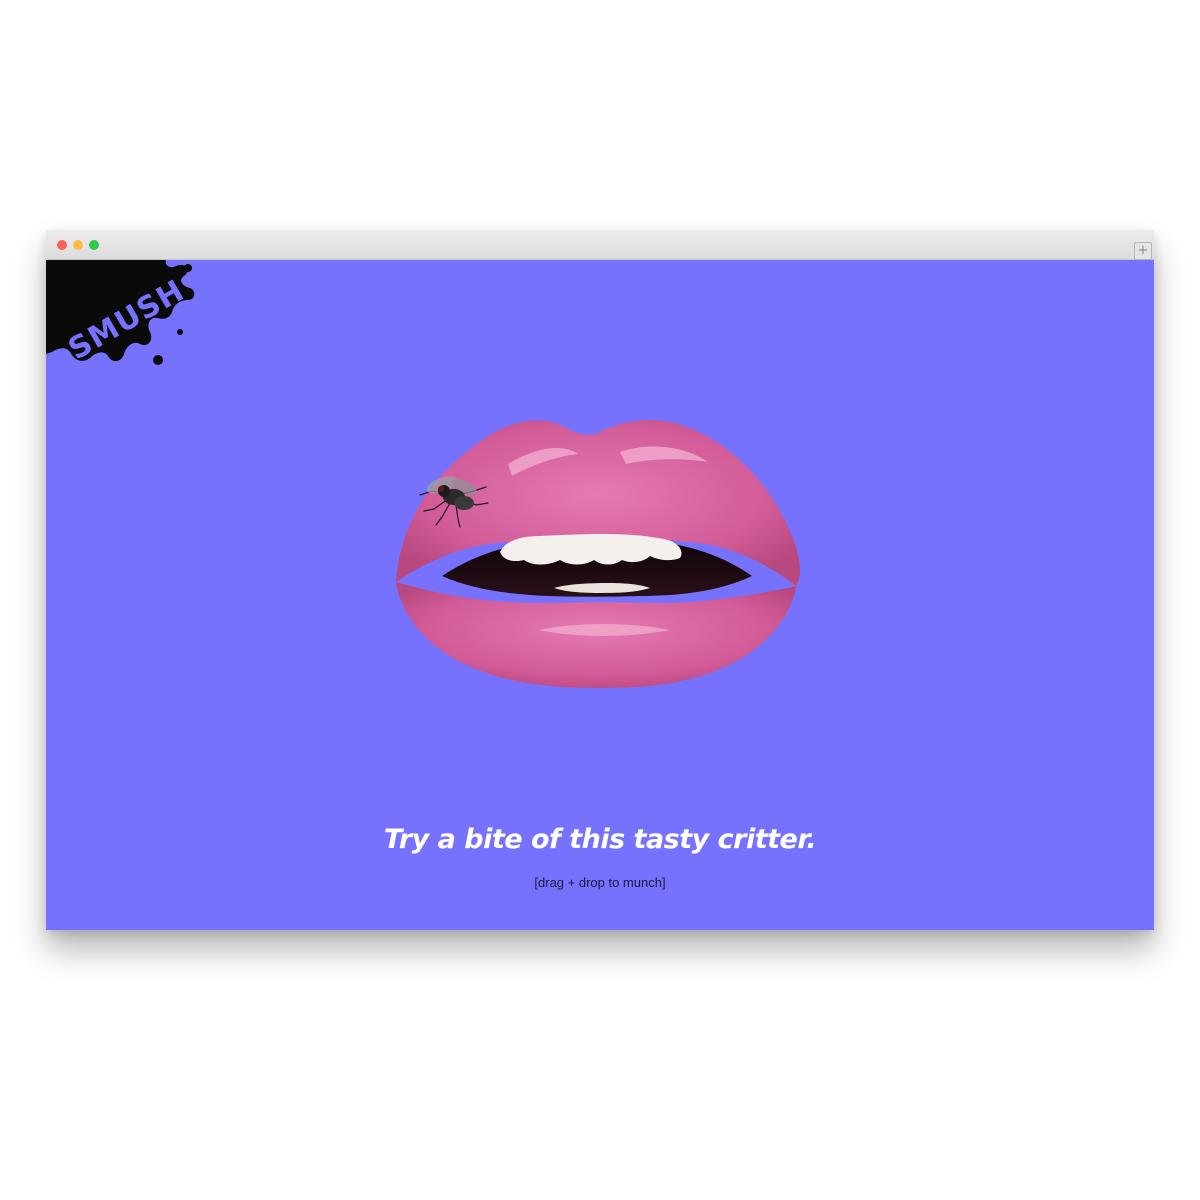 This screenshot has width=1200, height=1200. What do you see at coordinates (62, 245) in the screenshot?
I see `close-window-button` at bounding box center [62, 245].